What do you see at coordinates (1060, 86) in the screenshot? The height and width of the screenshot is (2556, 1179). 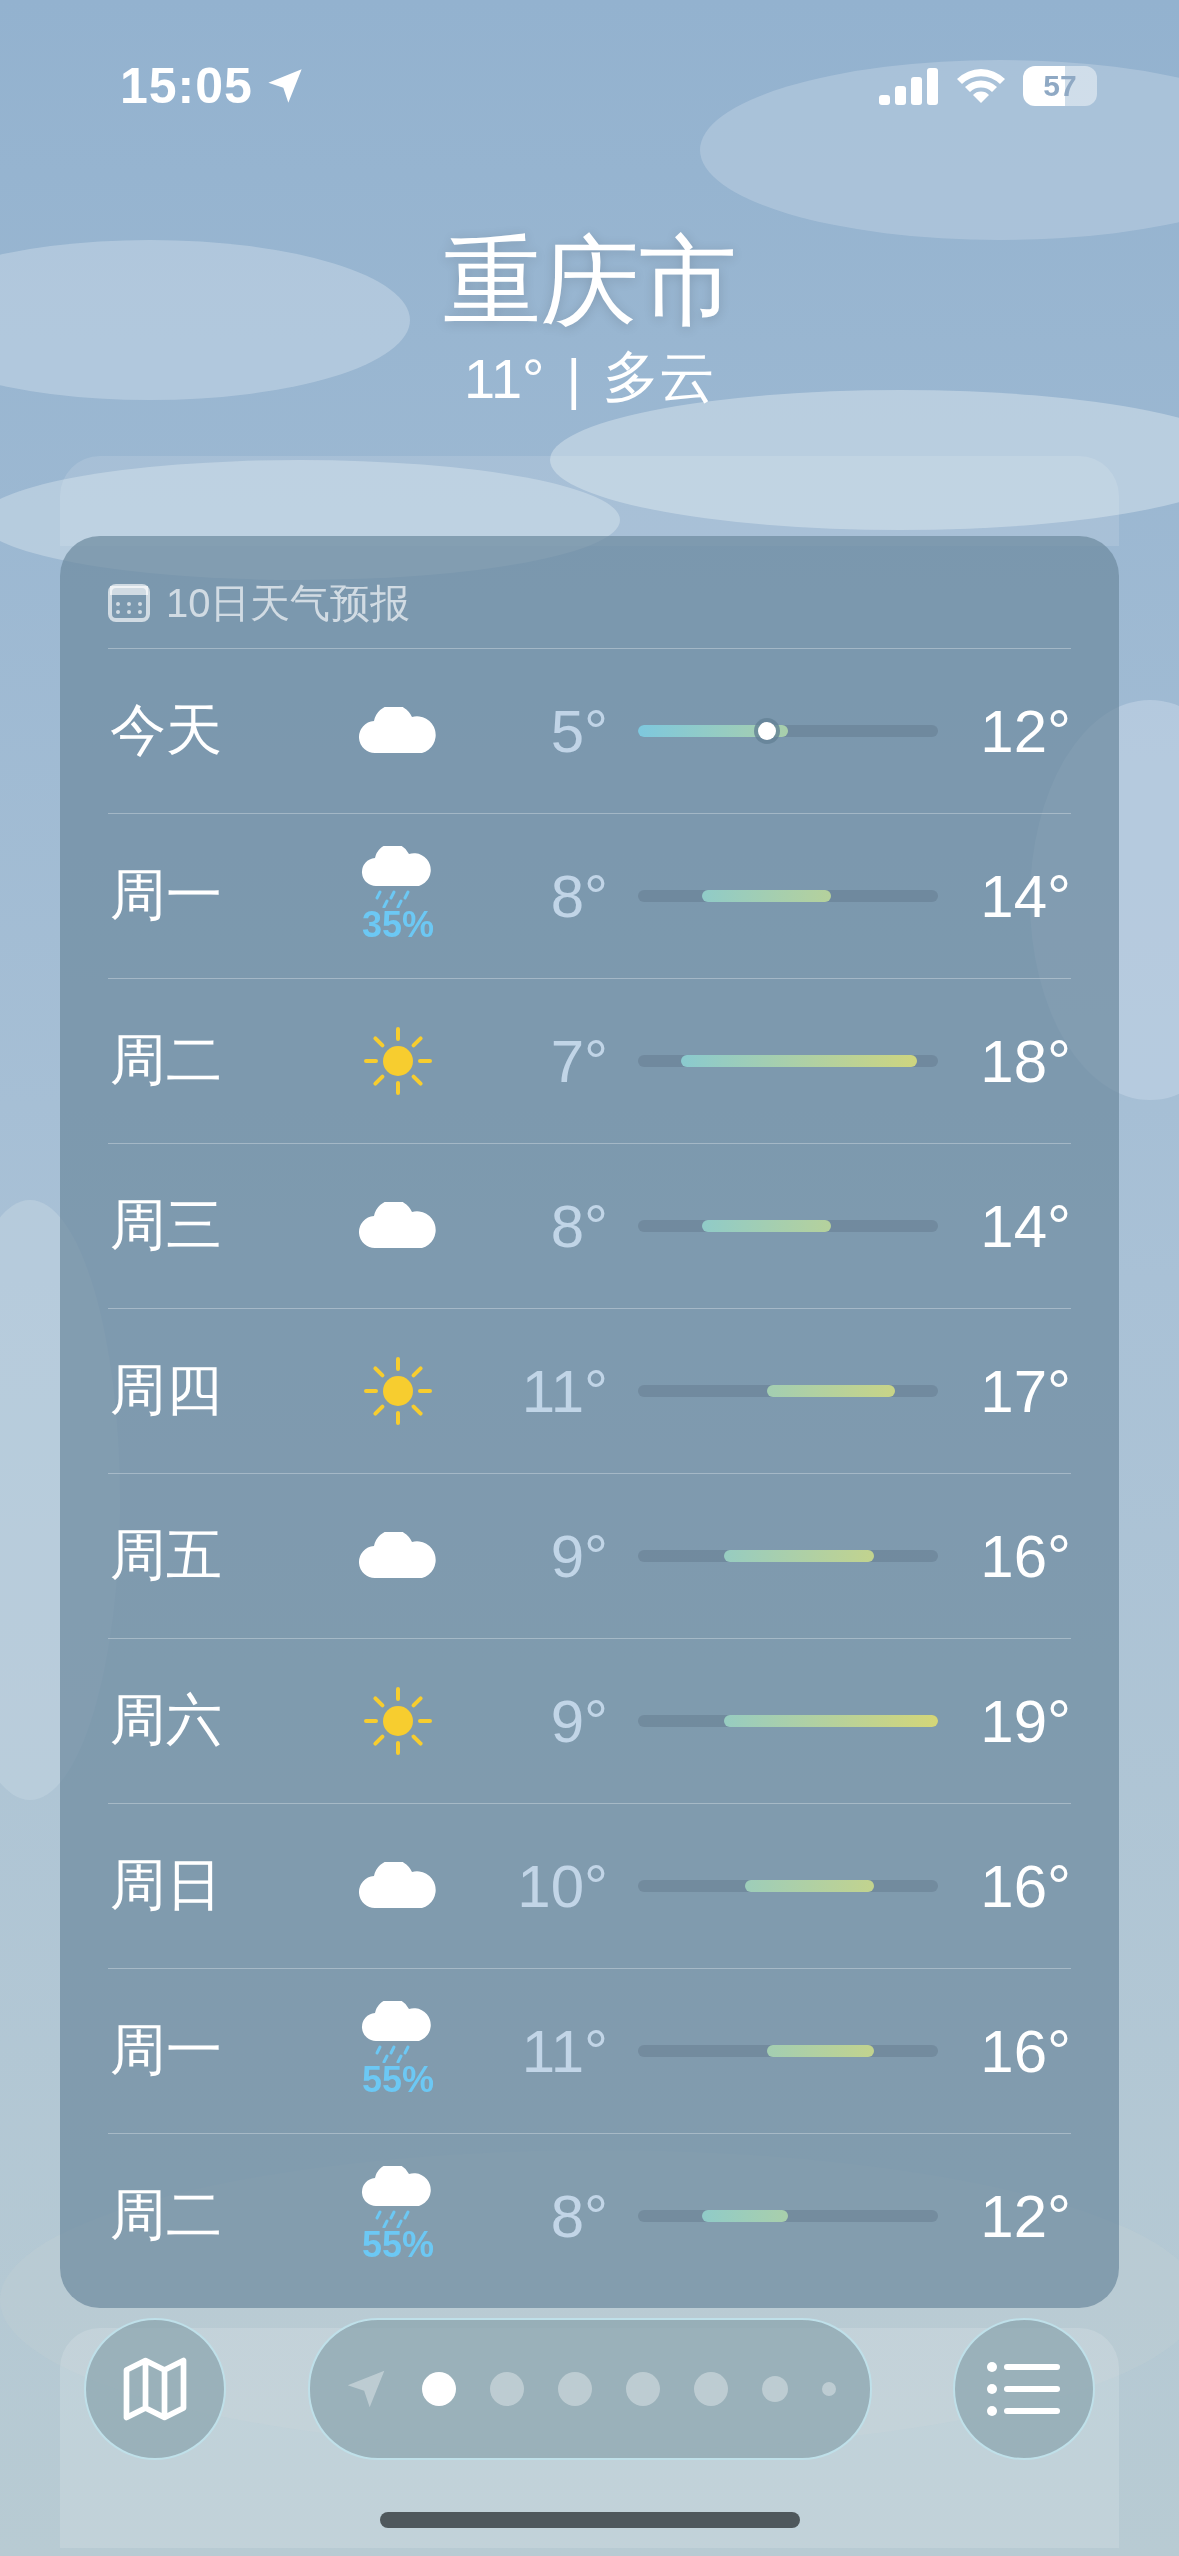 I see `battery-level: 57` at bounding box center [1060, 86].